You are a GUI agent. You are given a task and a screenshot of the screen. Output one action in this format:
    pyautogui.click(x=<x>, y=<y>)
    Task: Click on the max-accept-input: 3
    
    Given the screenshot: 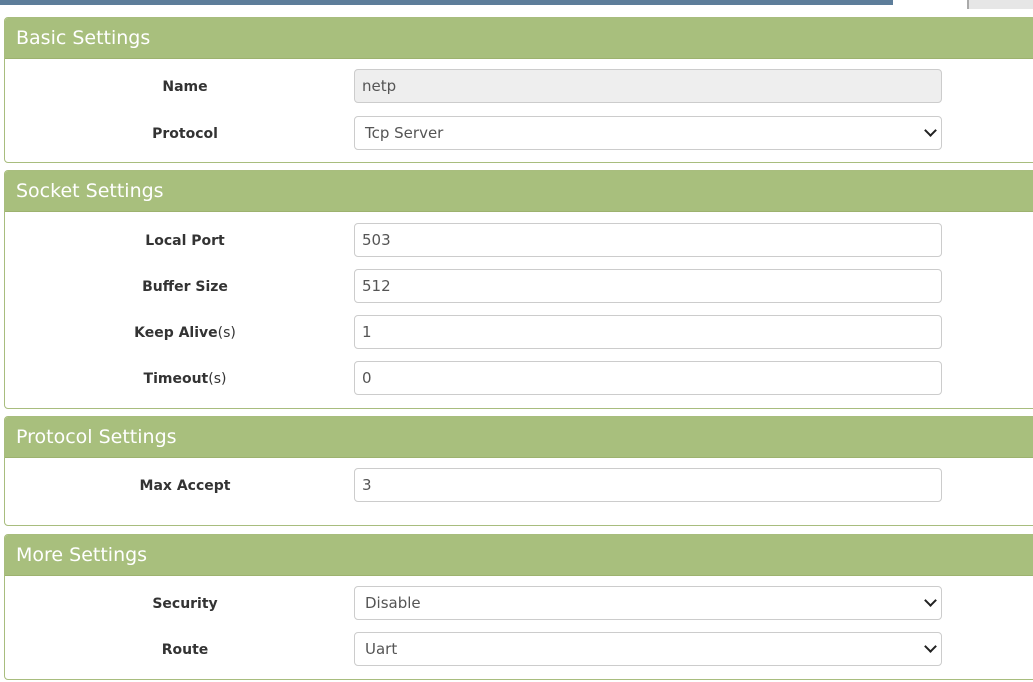 What is the action you would take?
    pyautogui.click(x=648, y=485)
    